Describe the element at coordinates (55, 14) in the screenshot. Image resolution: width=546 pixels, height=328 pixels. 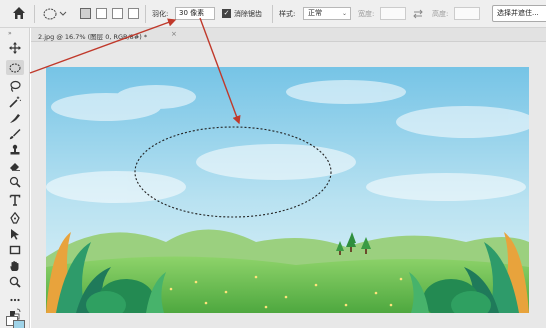
I see `elliptical-marquee-preset-icon` at that location.